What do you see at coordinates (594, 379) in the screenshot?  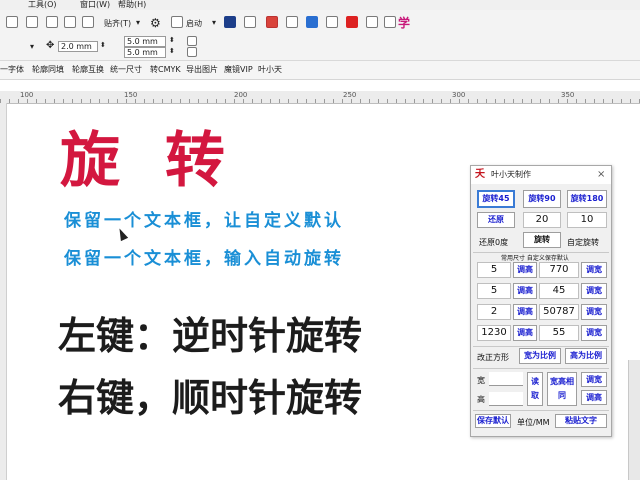 I see `adjust-width-button-5: 调宽` at bounding box center [594, 379].